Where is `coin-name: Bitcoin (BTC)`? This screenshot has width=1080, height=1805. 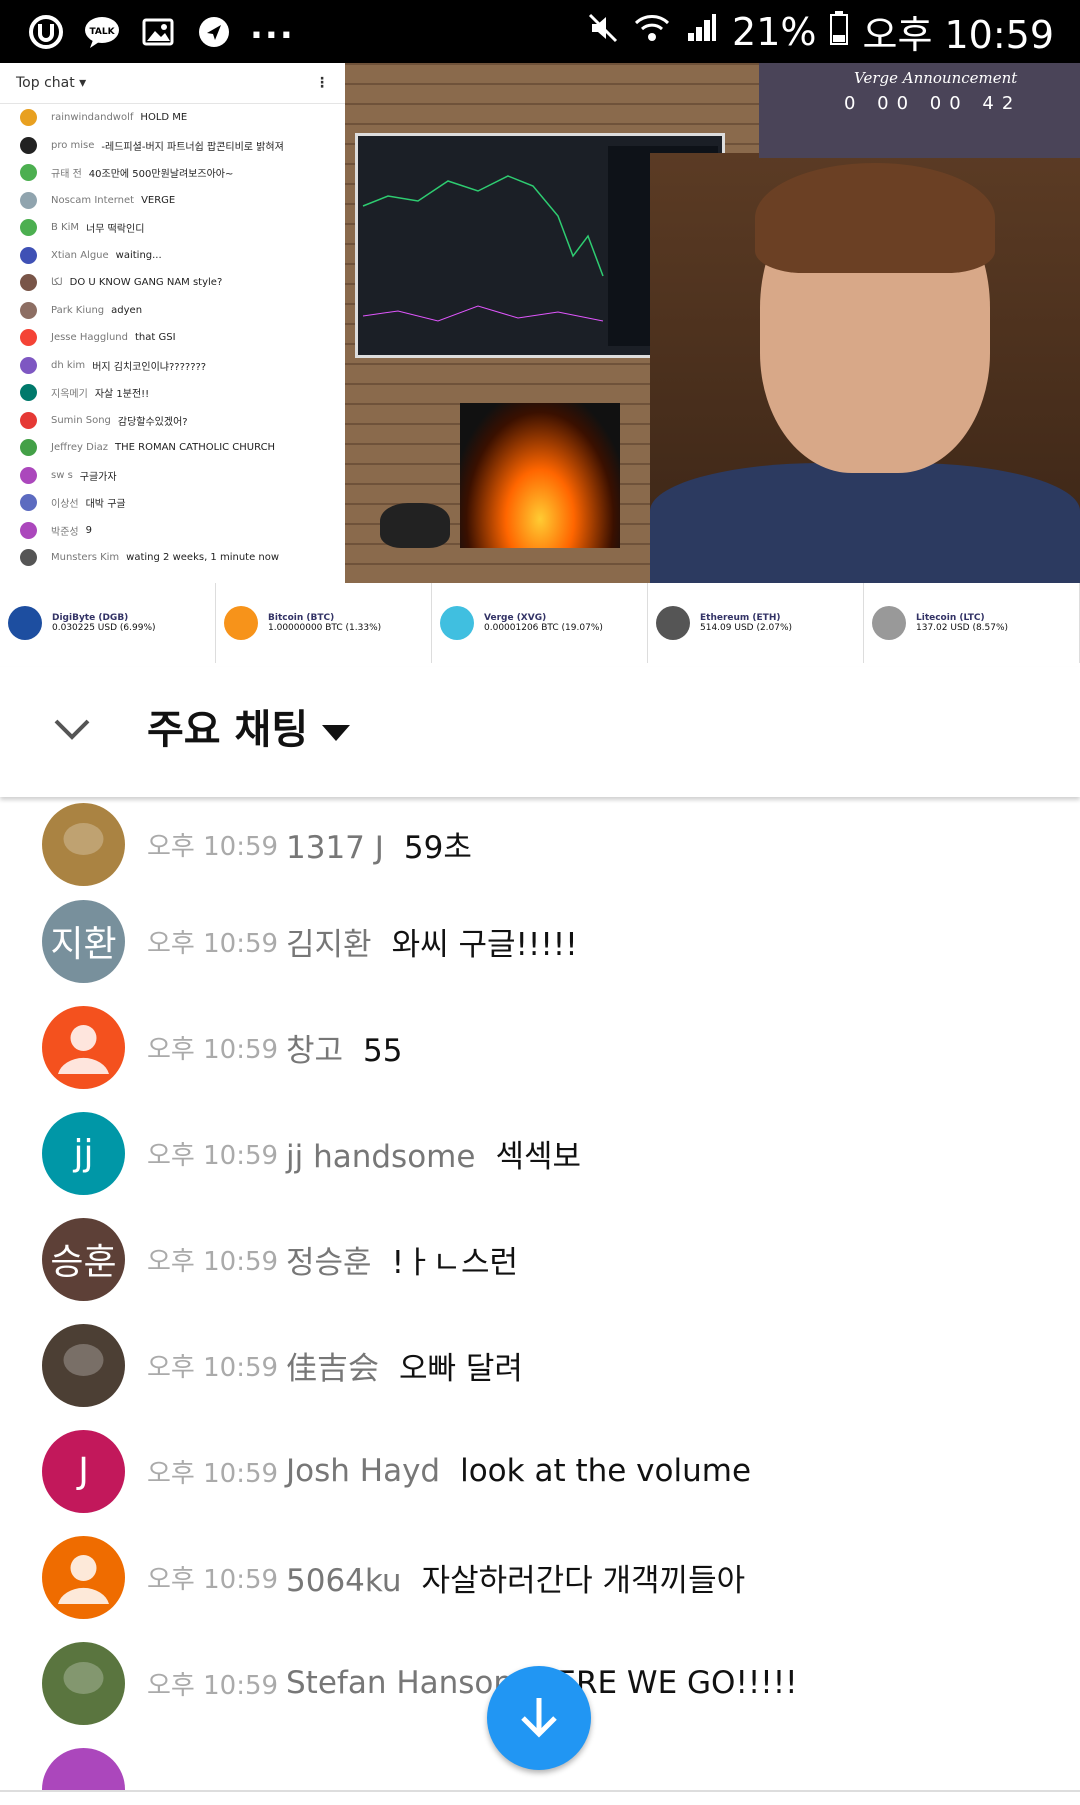 coin-name: Bitcoin (BTC) is located at coordinates (301, 618).